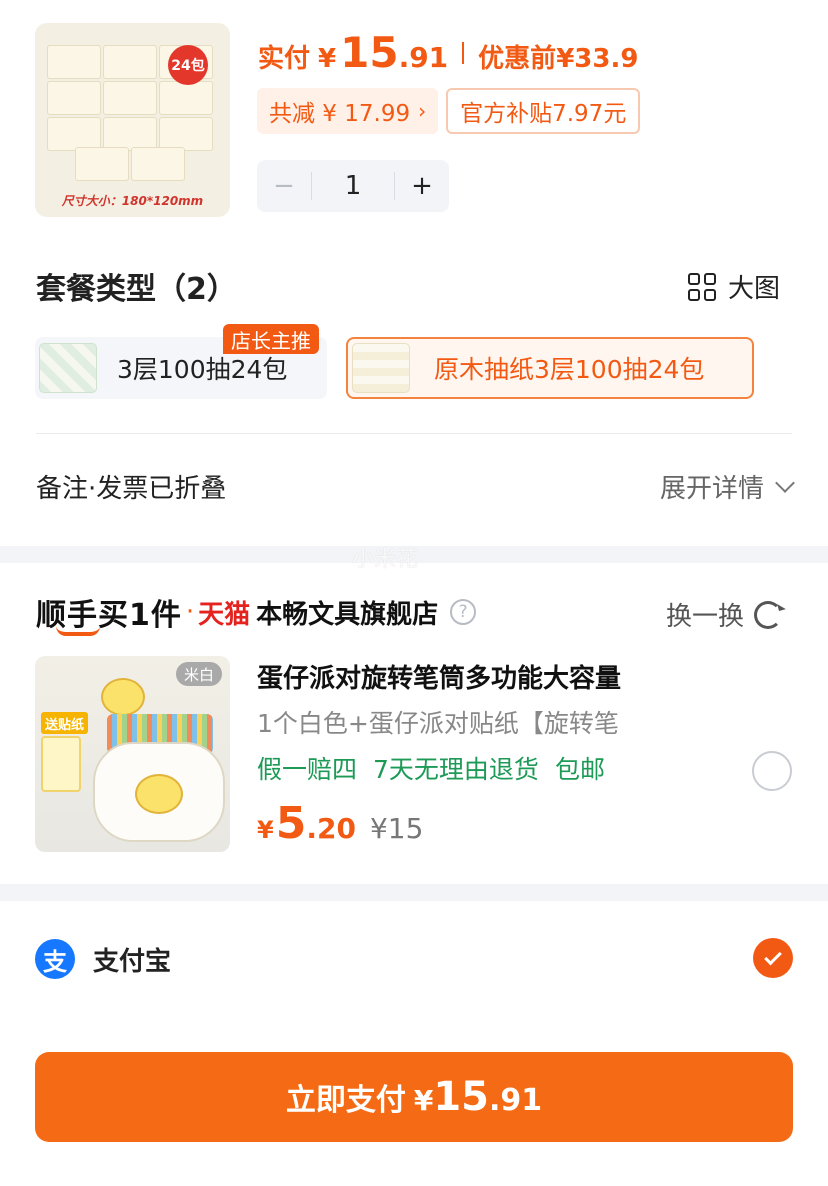 The image size is (828, 1186). What do you see at coordinates (385, 559) in the screenshot?
I see `watermark: 小米花` at bounding box center [385, 559].